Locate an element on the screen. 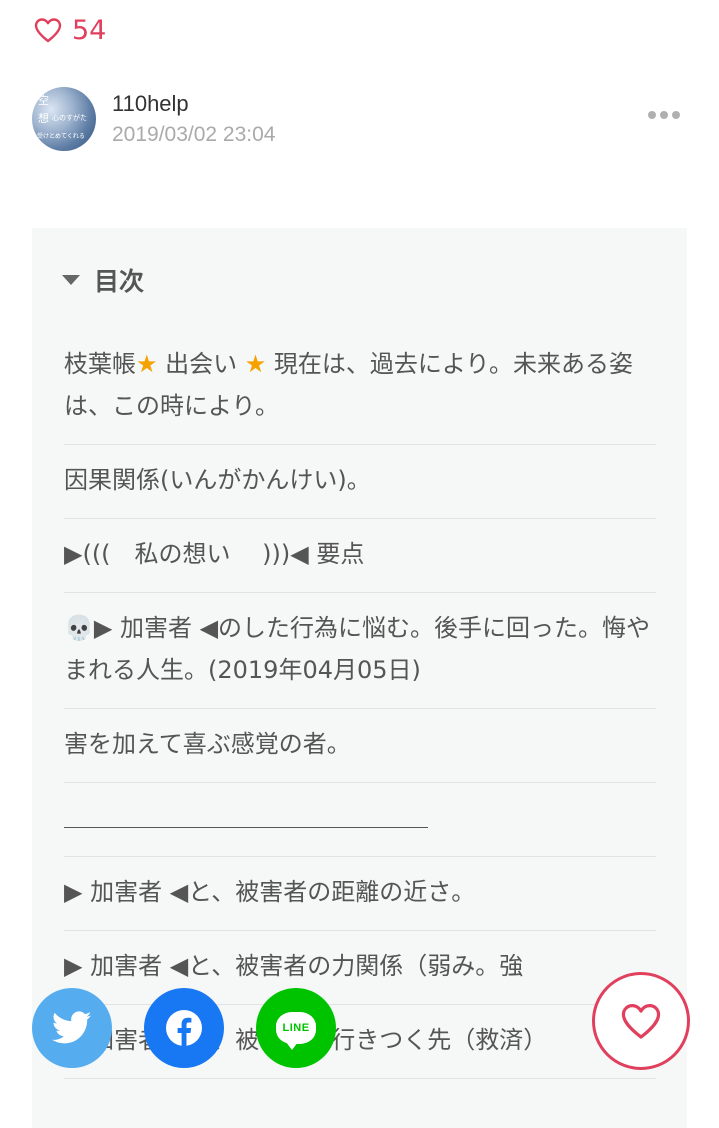 The width and height of the screenshot is (719, 1128). more-options-button is located at coordinates (664, 115).